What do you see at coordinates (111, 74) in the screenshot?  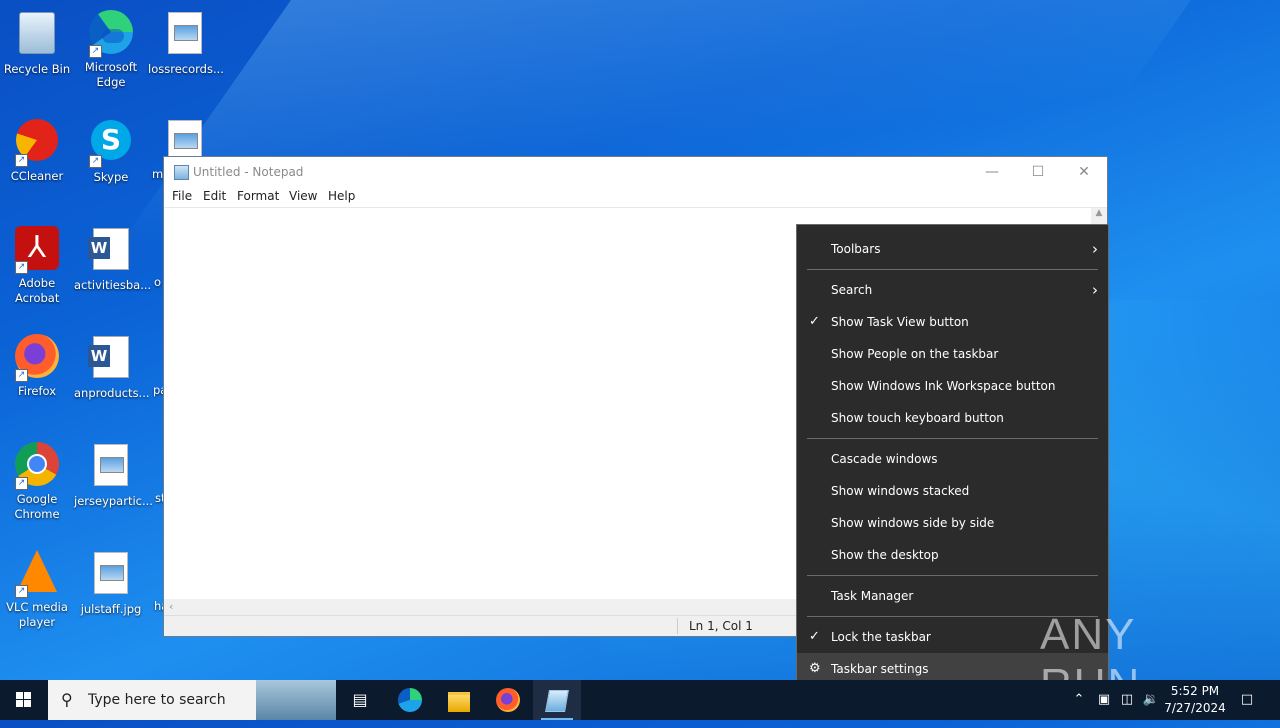 I see `desktop-icon-label: Microsoft Edge` at bounding box center [111, 74].